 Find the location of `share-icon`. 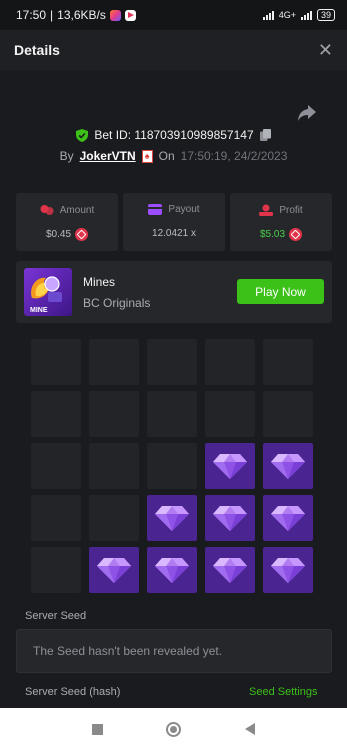

share-icon is located at coordinates (307, 113).